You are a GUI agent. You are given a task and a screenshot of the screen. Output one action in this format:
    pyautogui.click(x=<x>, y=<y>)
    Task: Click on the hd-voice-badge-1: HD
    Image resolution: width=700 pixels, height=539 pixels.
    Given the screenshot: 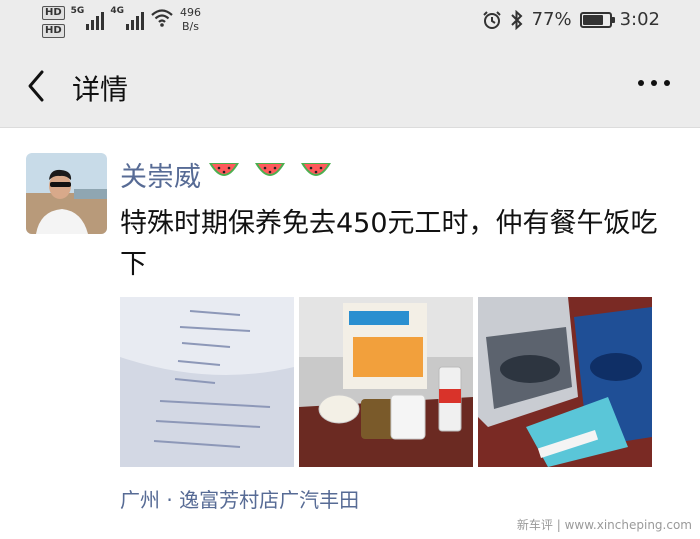 What is the action you would take?
    pyautogui.click(x=53, y=13)
    